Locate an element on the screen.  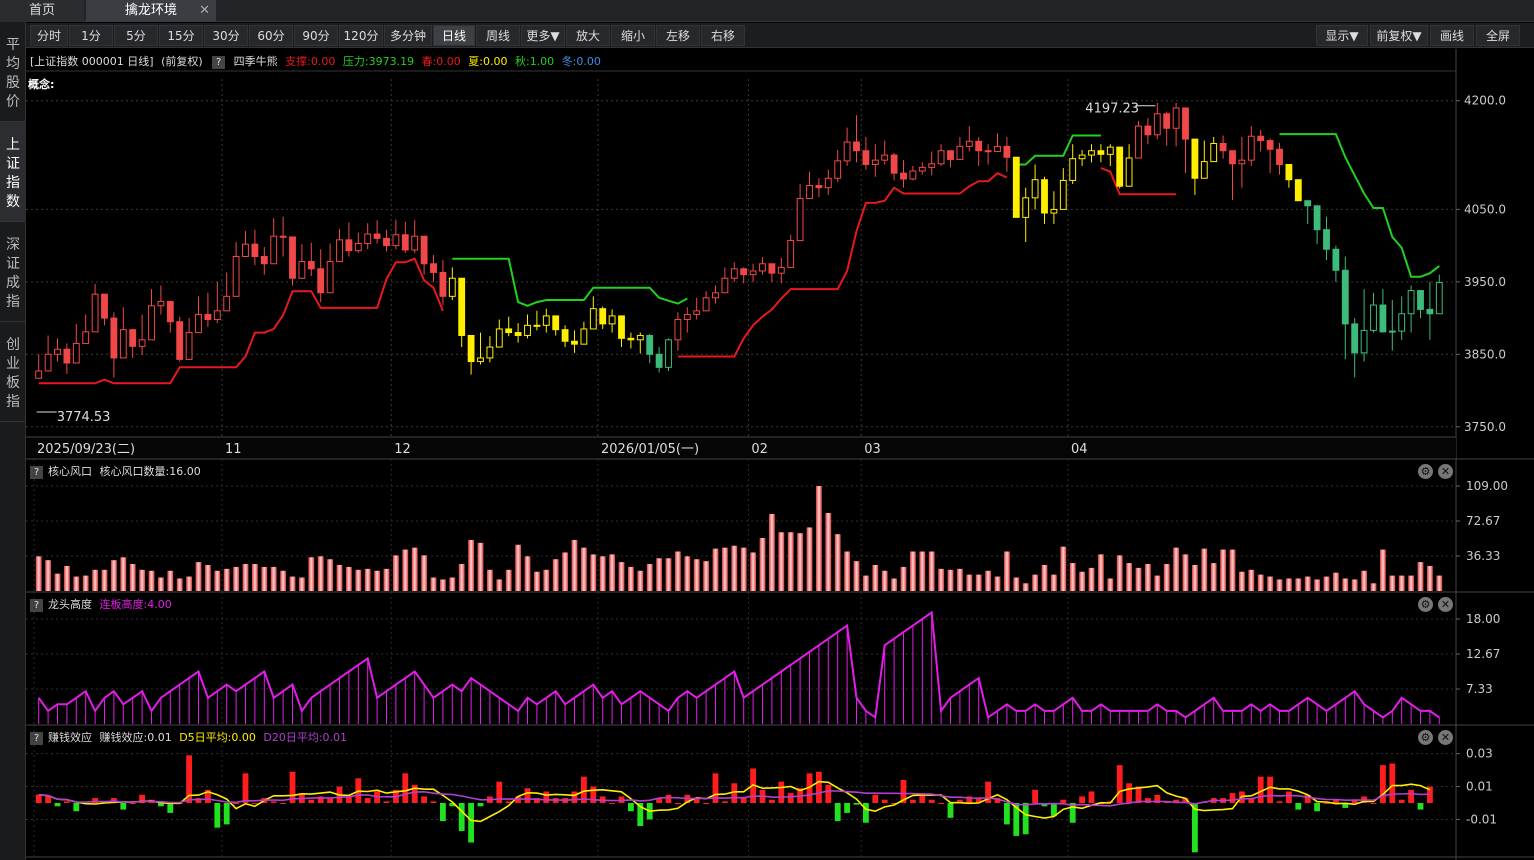
tab-qinlong-env: 擒龙环境 ✕ is located at coordinates (151, 11).